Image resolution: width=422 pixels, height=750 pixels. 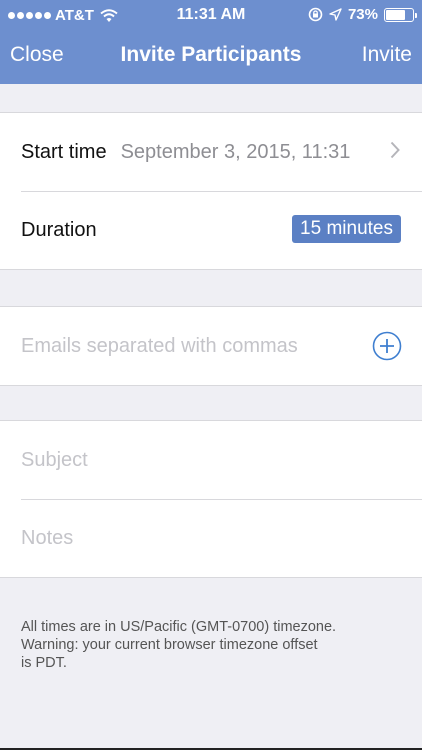 I want to click on location-arrow-icon, so click(x=335, y=14).